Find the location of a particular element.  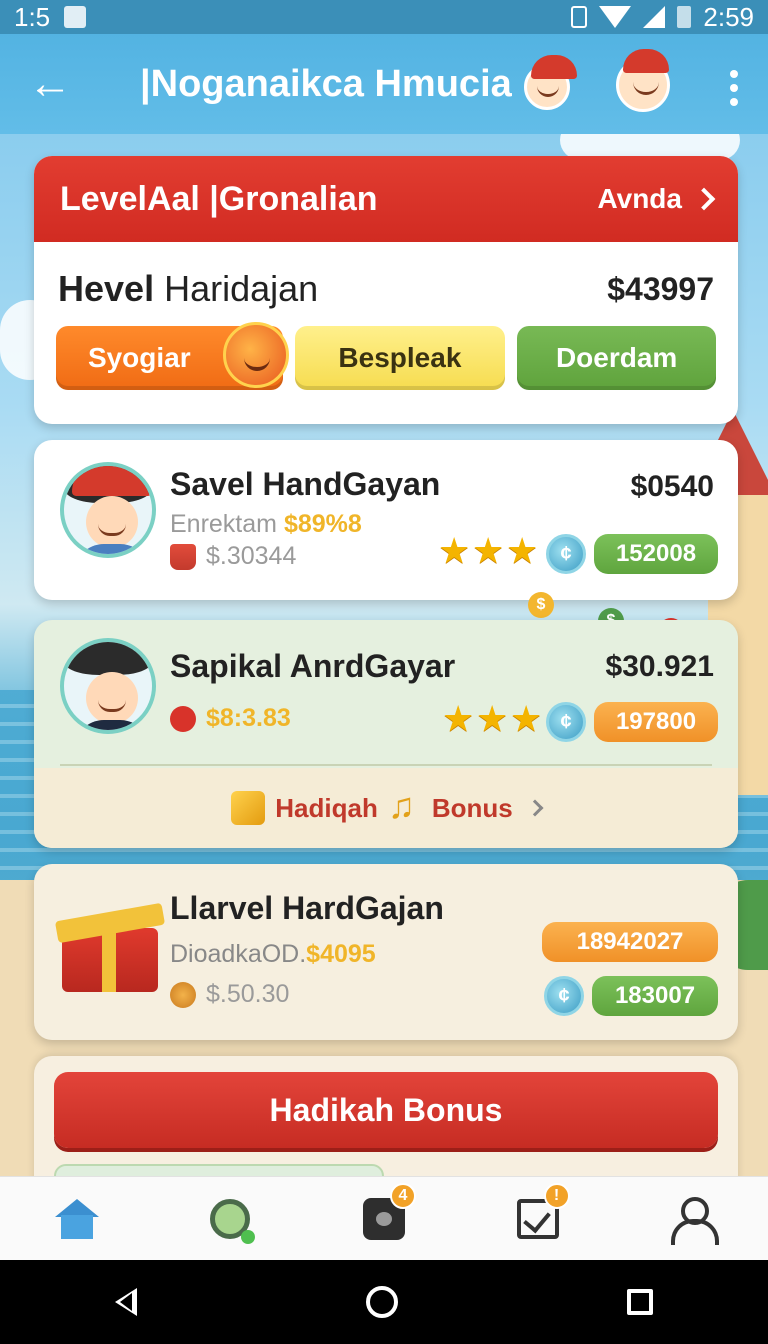

notification-icon is located at coordinates (75, 17).